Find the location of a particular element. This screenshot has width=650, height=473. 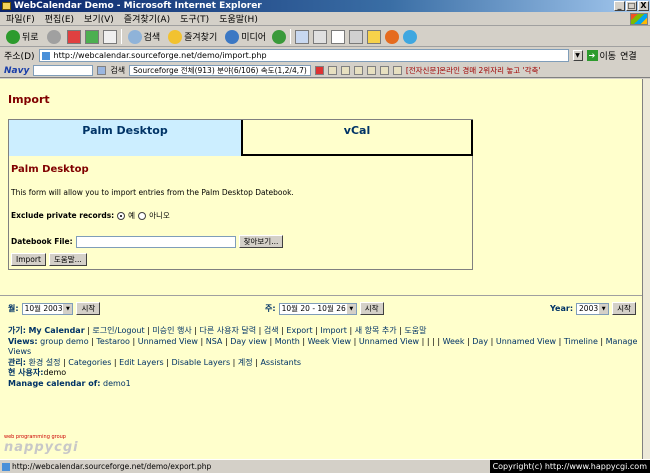

add-entry-link: 새 항목 추가 is located at coordinates (376, 330).